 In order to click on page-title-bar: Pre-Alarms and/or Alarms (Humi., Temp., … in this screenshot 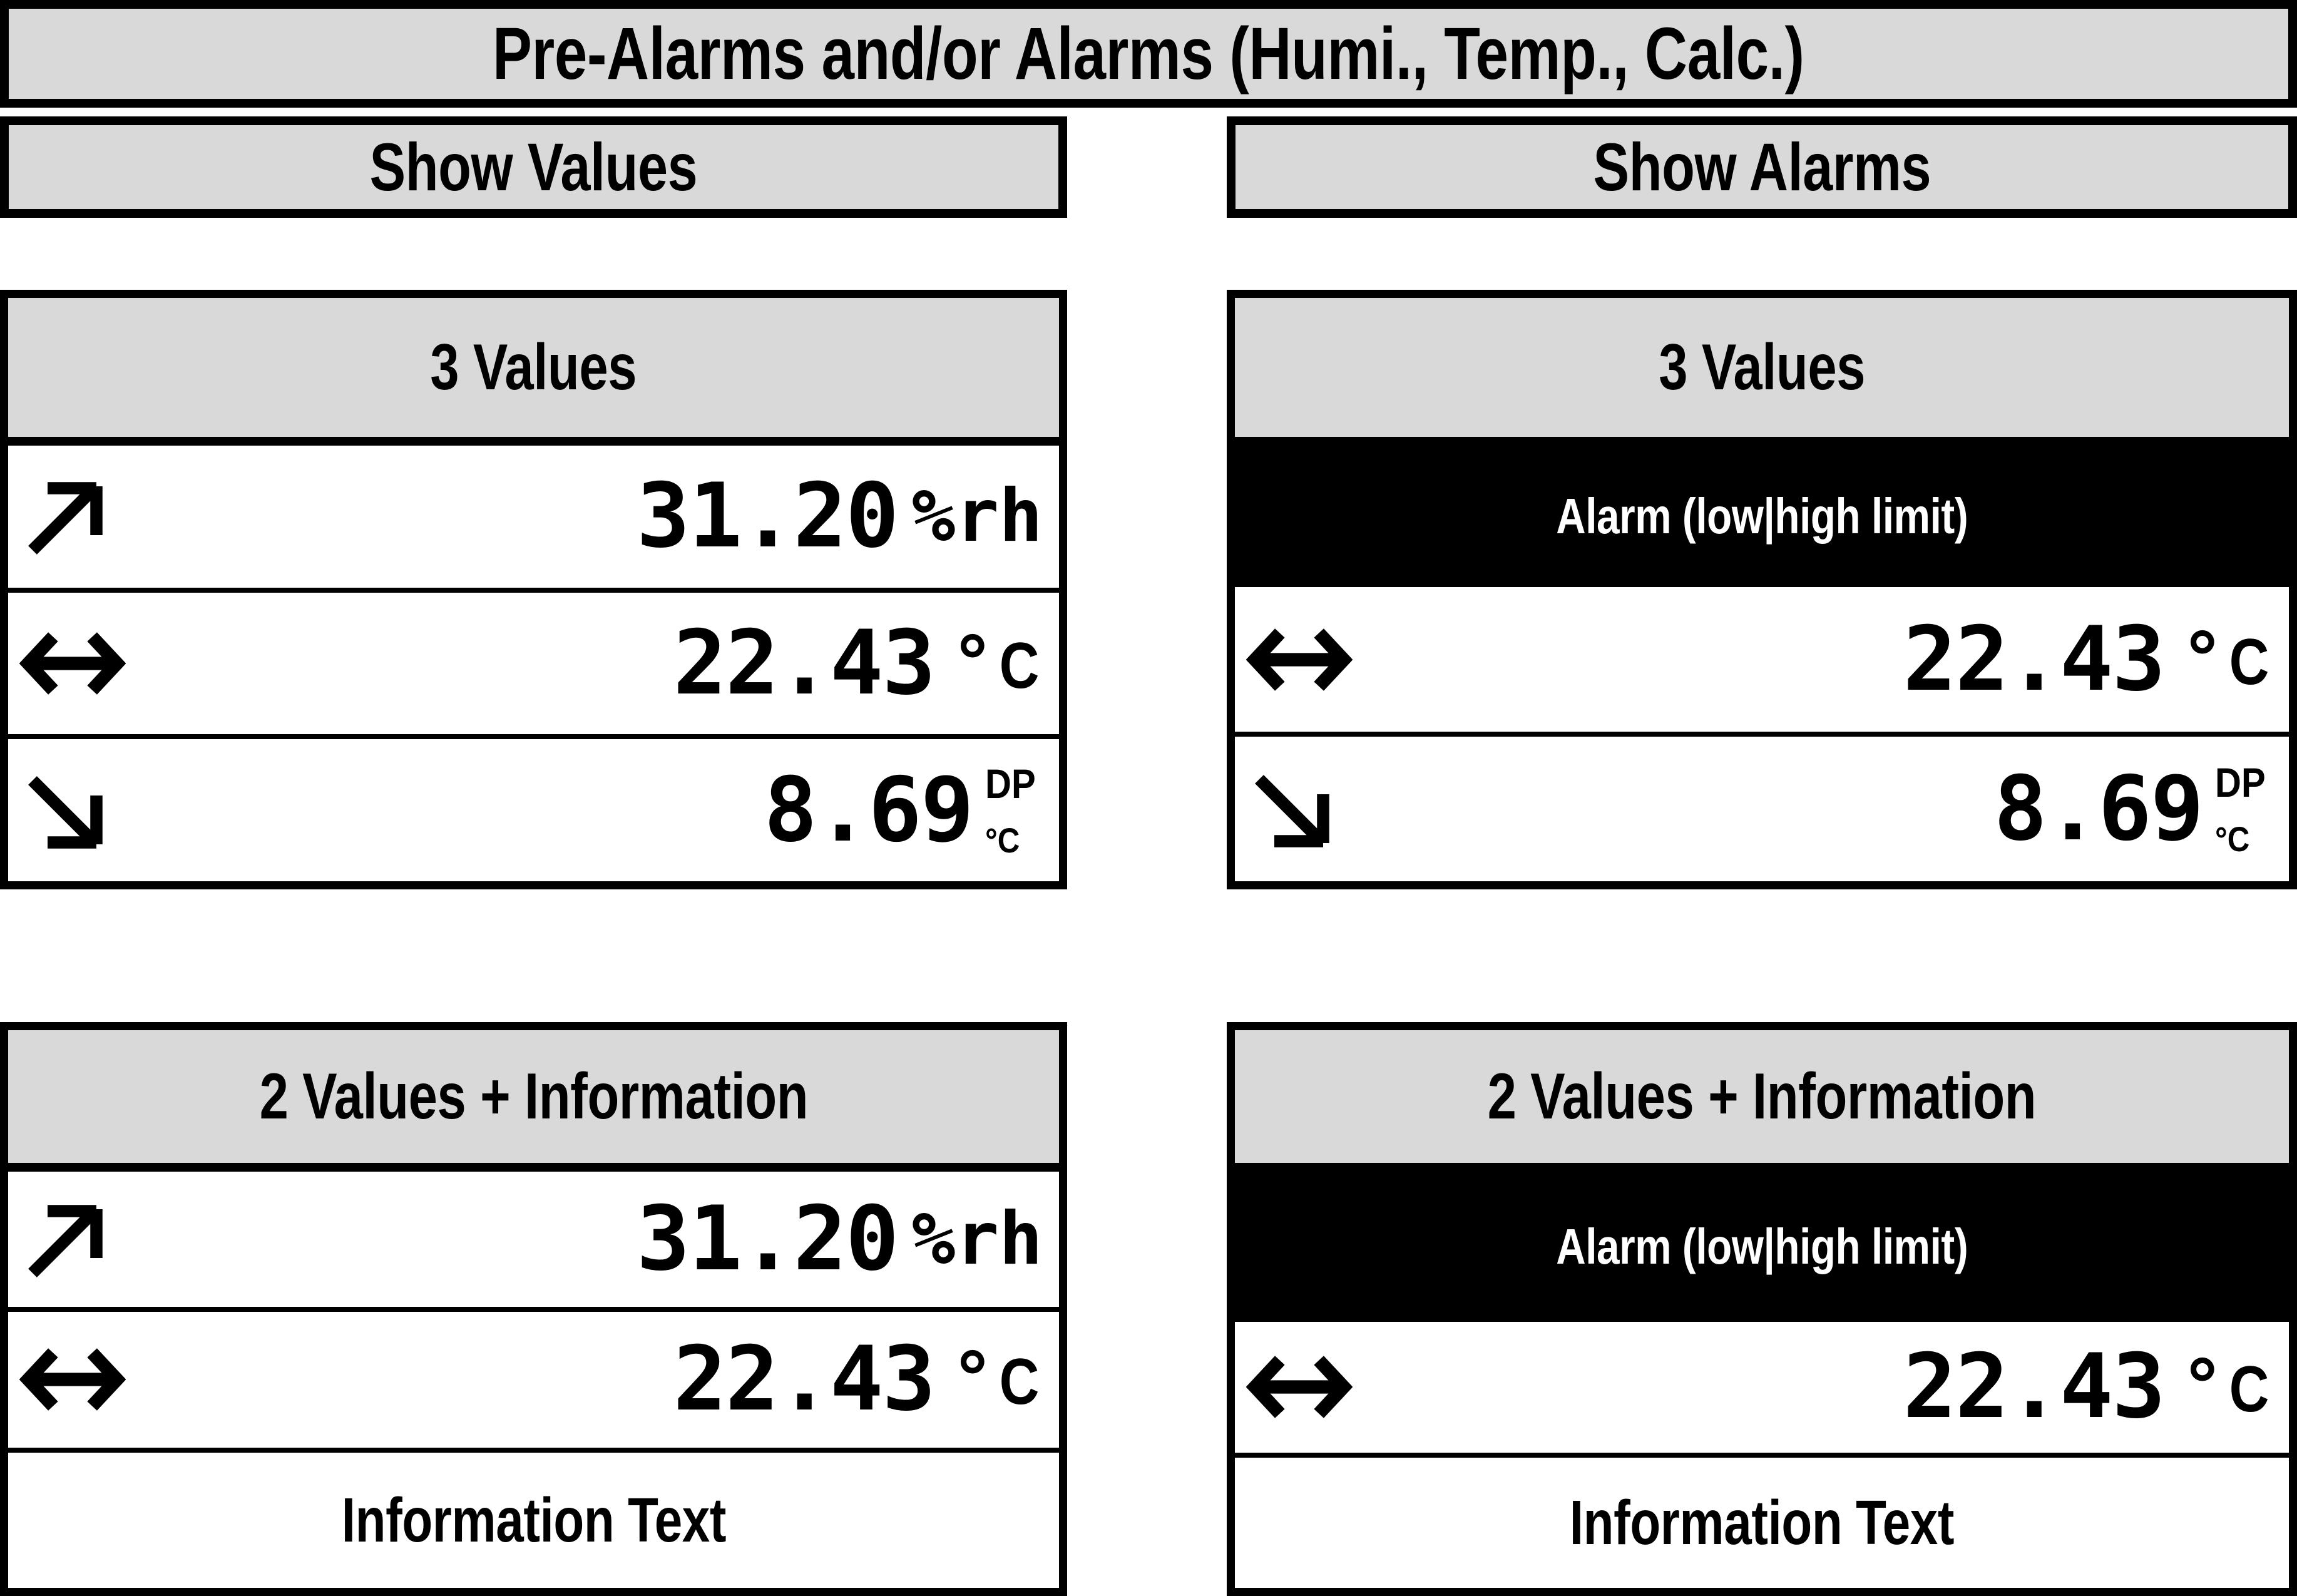, I will do `click(1148, 54)`.